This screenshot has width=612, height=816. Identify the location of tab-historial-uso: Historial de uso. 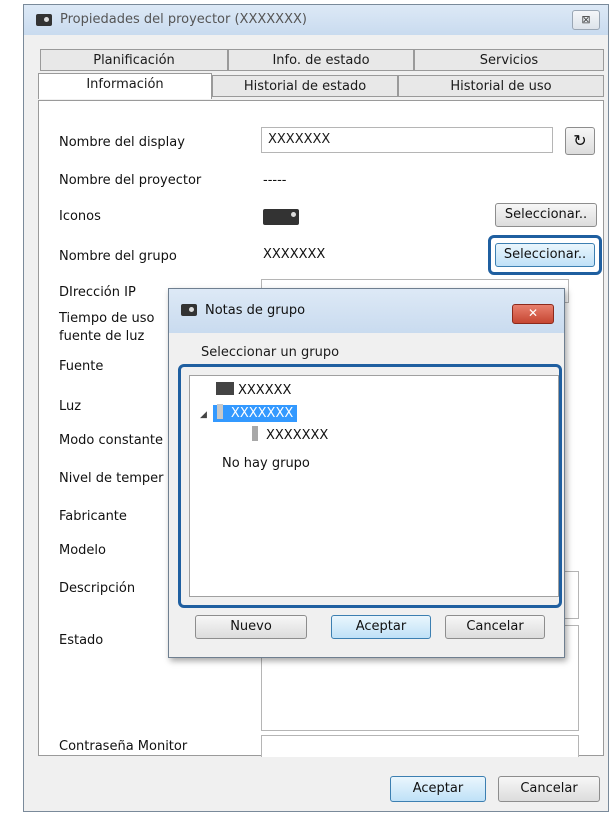
(501, 86).